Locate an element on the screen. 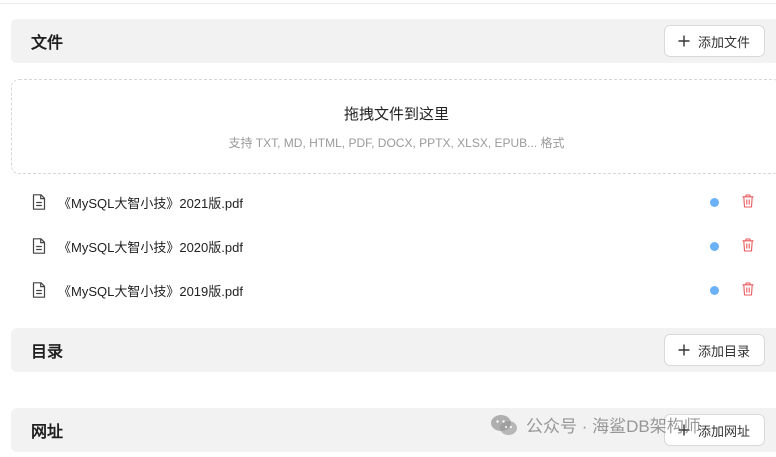  top-divider is located at coordinates (388, 2).